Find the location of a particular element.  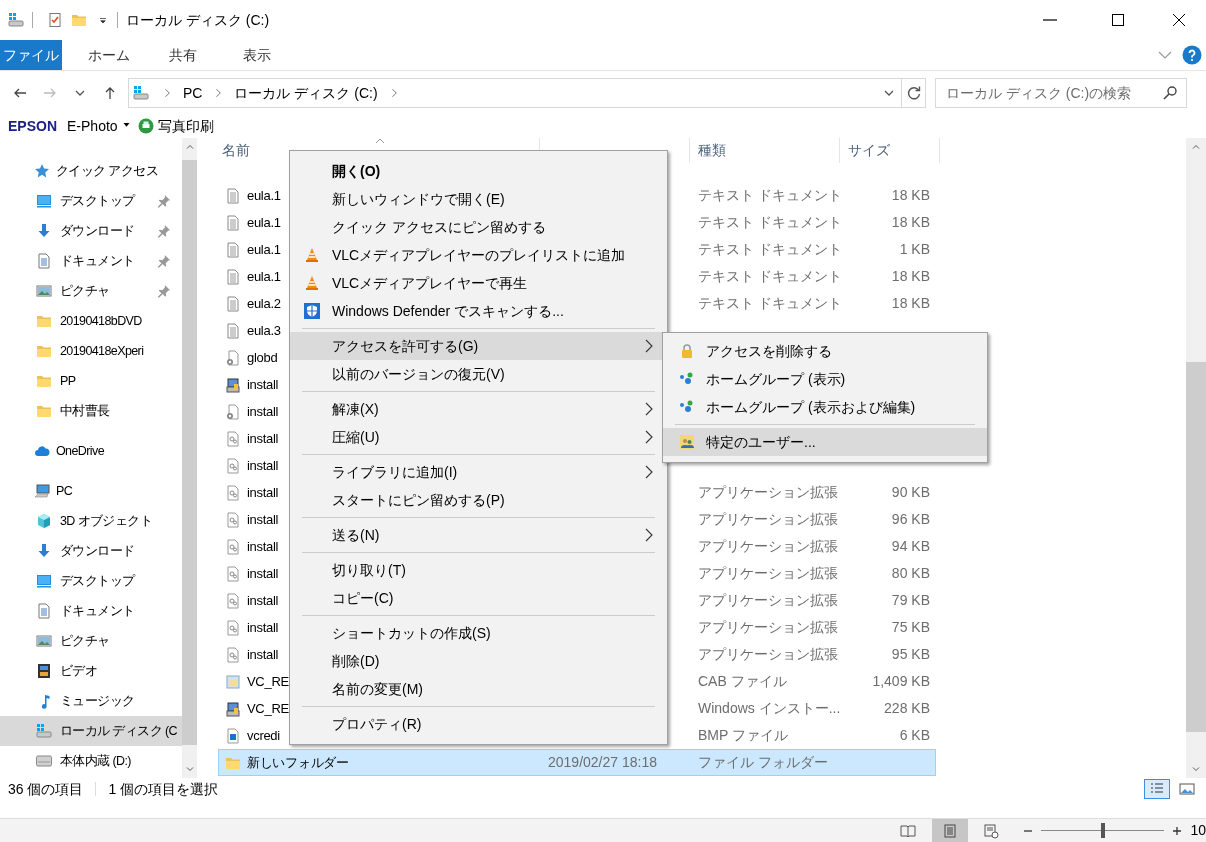

file-name: vcredi is located at coordinates (263, 736).